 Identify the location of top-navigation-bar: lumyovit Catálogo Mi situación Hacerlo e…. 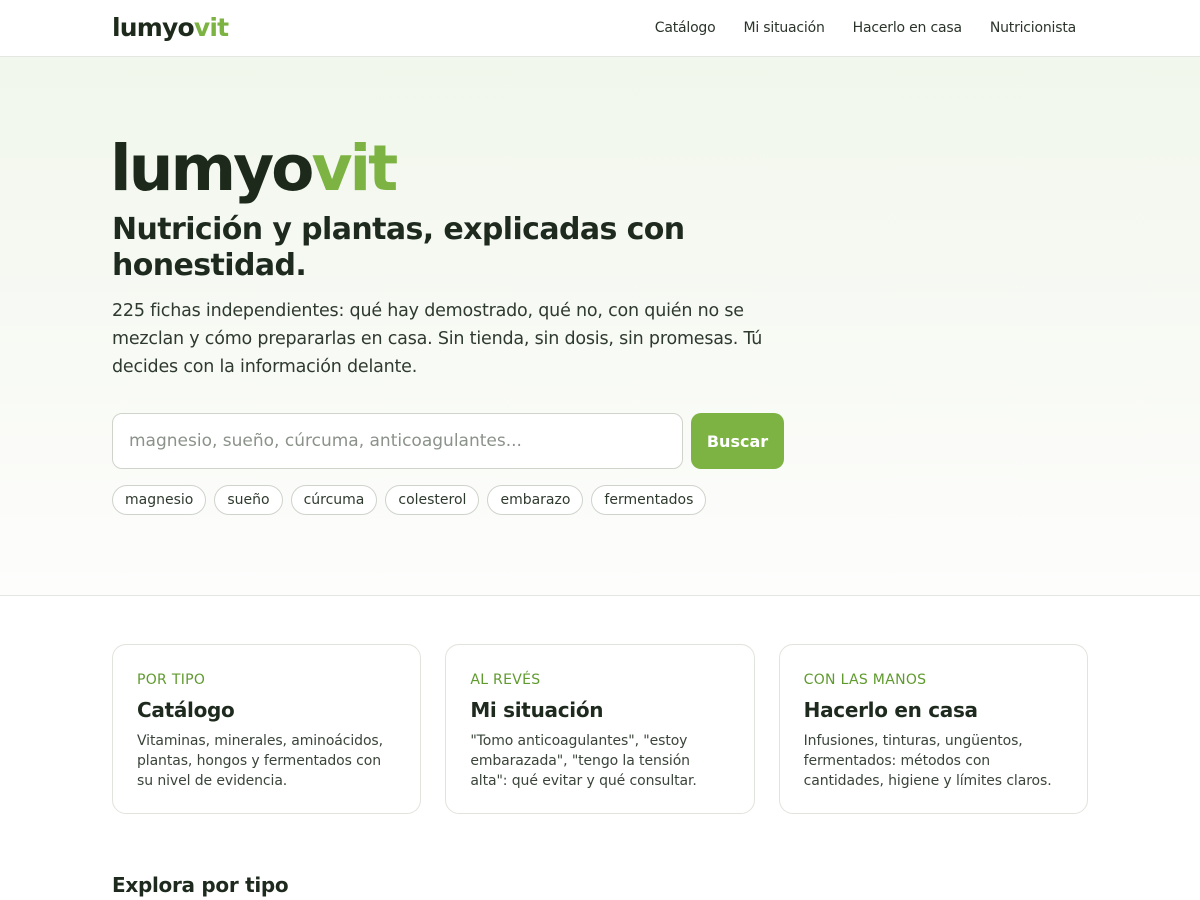
(600, 28).